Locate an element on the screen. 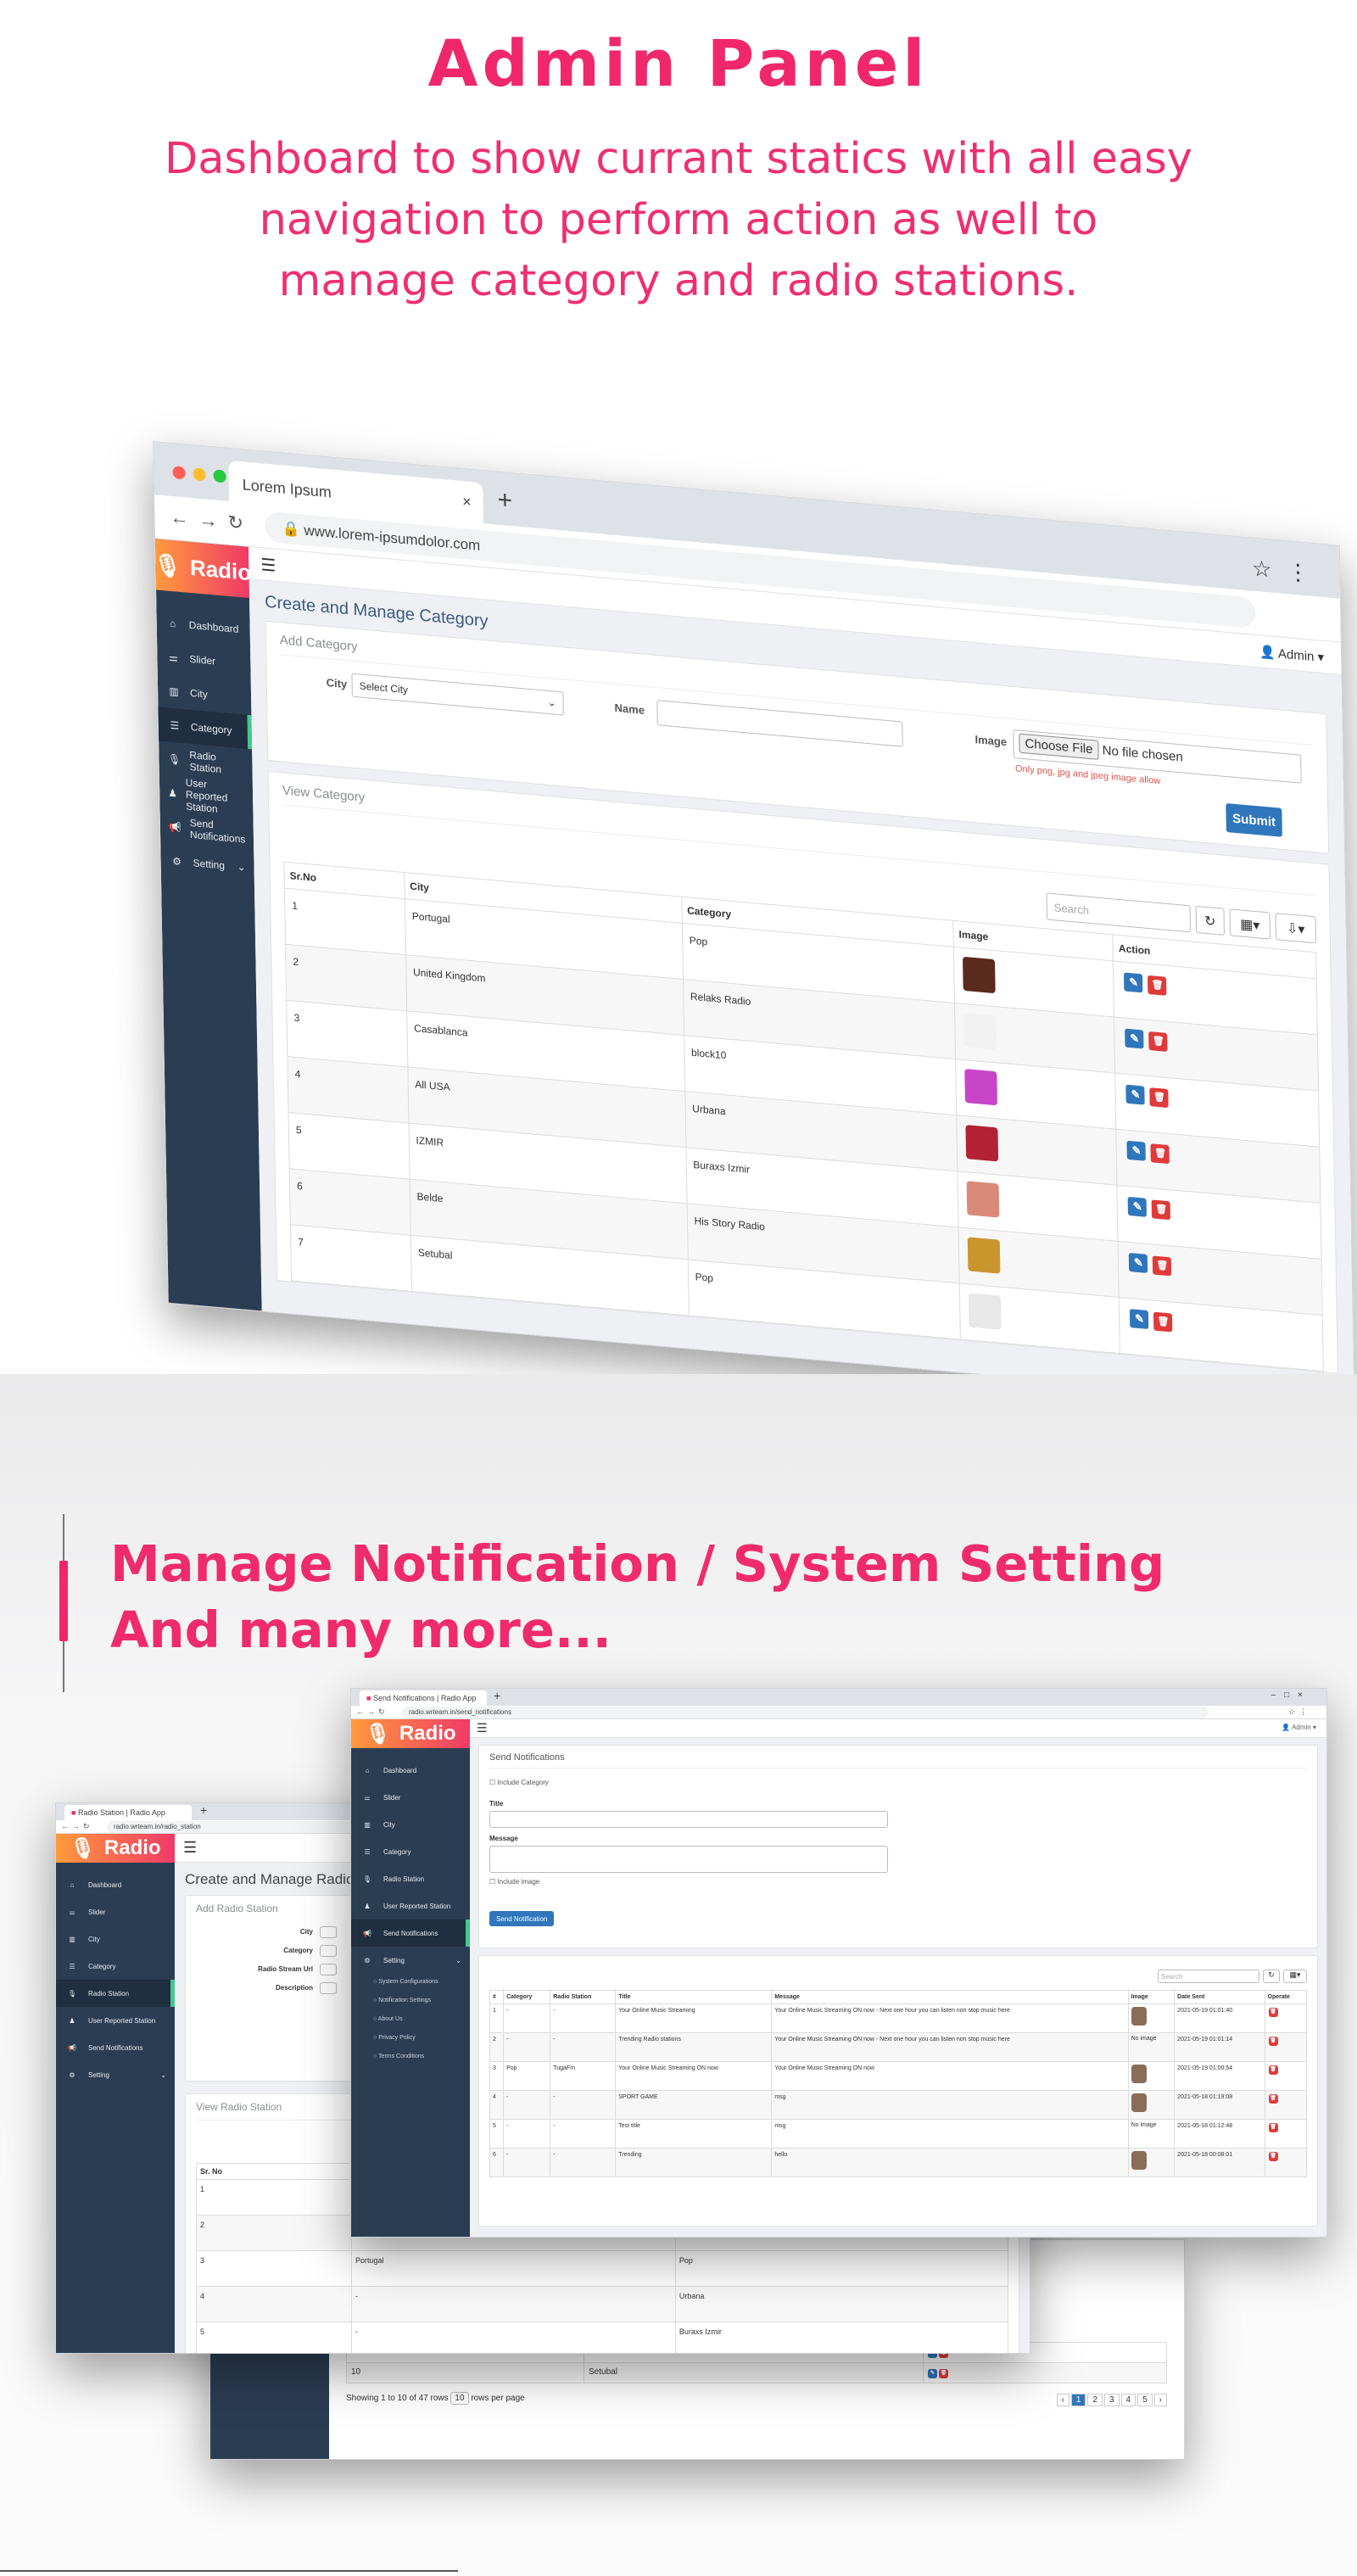 This screenshot has height=2576, width=1357. page-button-3: 3 is located at coordinates (1112, 2400).